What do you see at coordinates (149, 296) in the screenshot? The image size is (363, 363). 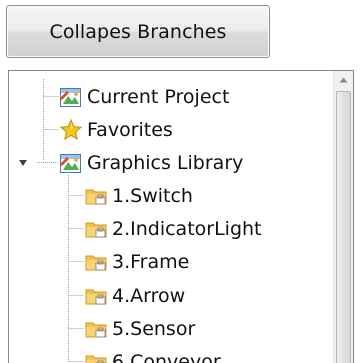 I see `tree-item-label: 4.Arrow` at bounding box center [149, 296].